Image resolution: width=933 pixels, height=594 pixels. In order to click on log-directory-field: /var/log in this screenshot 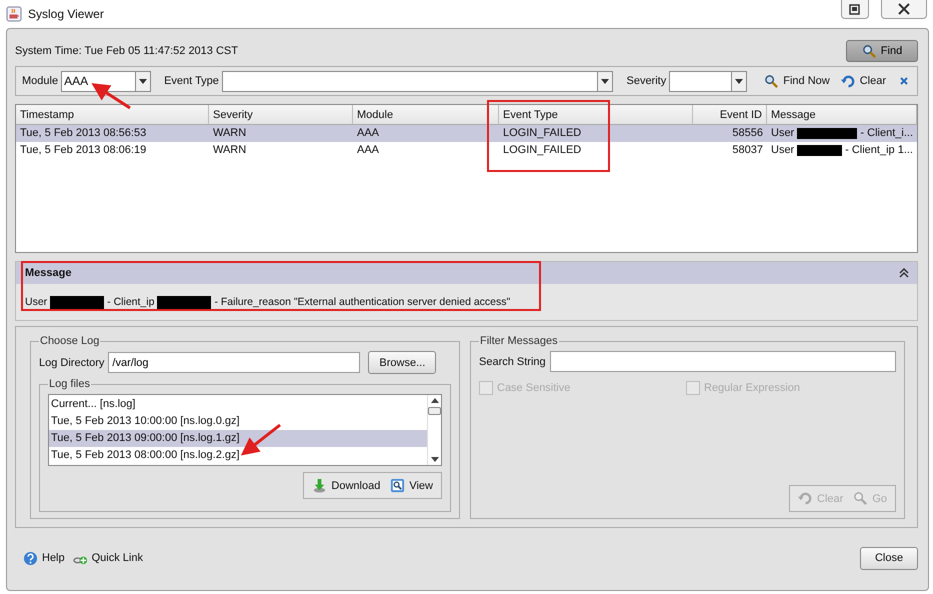, I will do `click(234, 362)`.